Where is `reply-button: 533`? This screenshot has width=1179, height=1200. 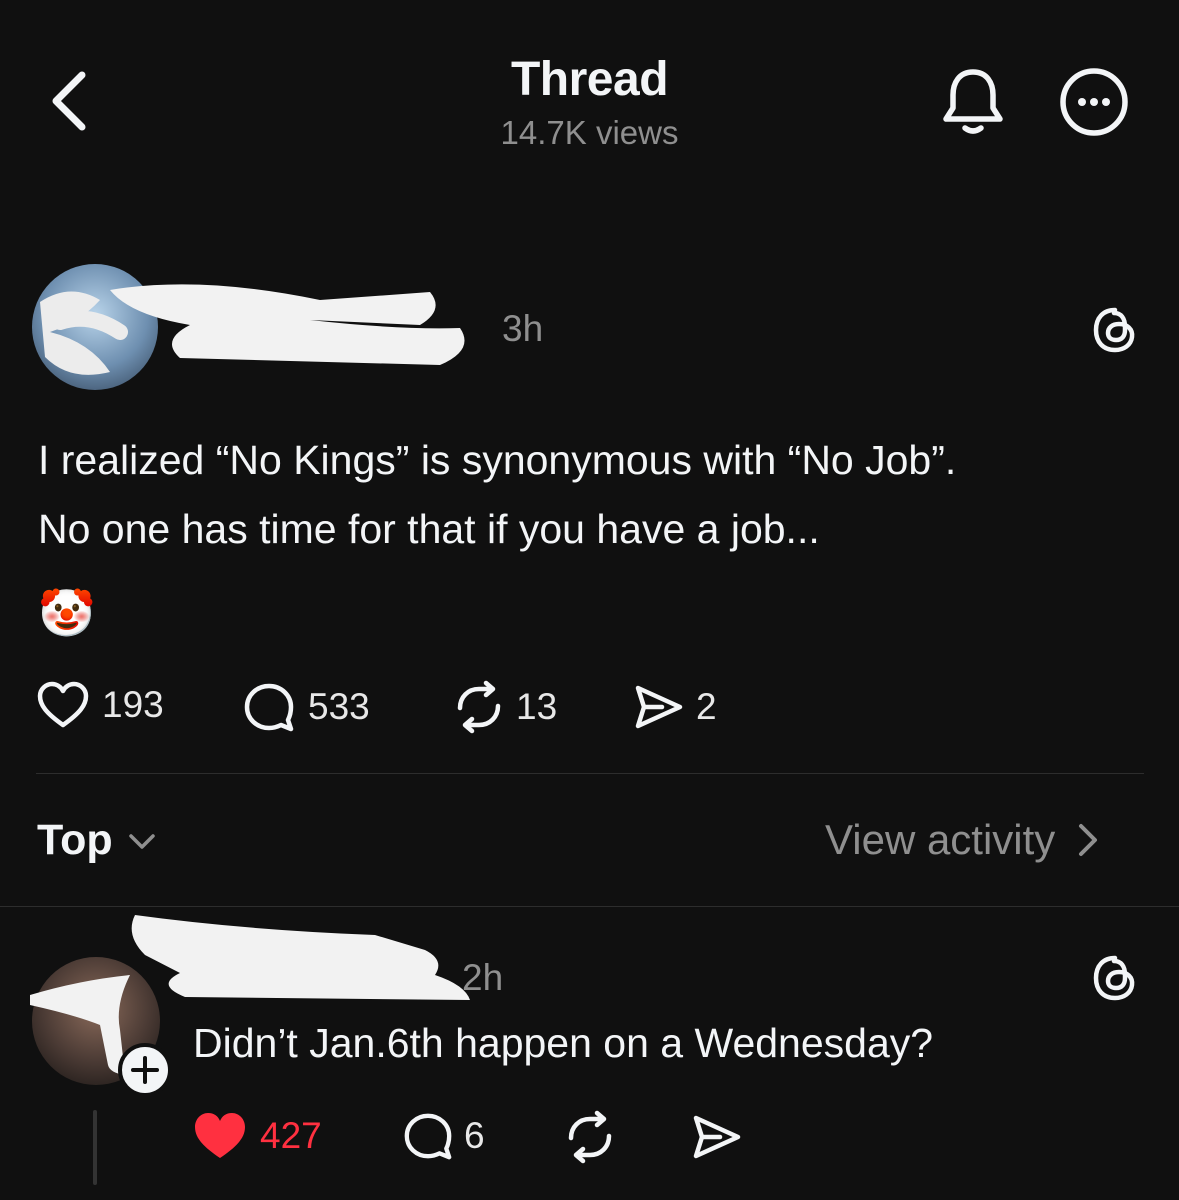
reply-button: 533 is located at coordinates (306, 707).